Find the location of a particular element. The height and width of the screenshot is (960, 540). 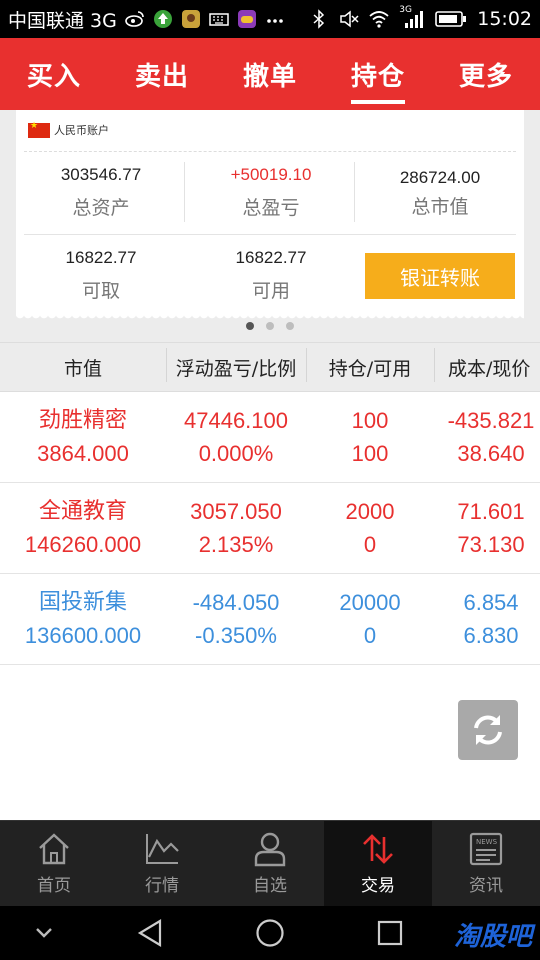

stock-cell: 国投新集 136600.000 is located at coordinates (83, 619).